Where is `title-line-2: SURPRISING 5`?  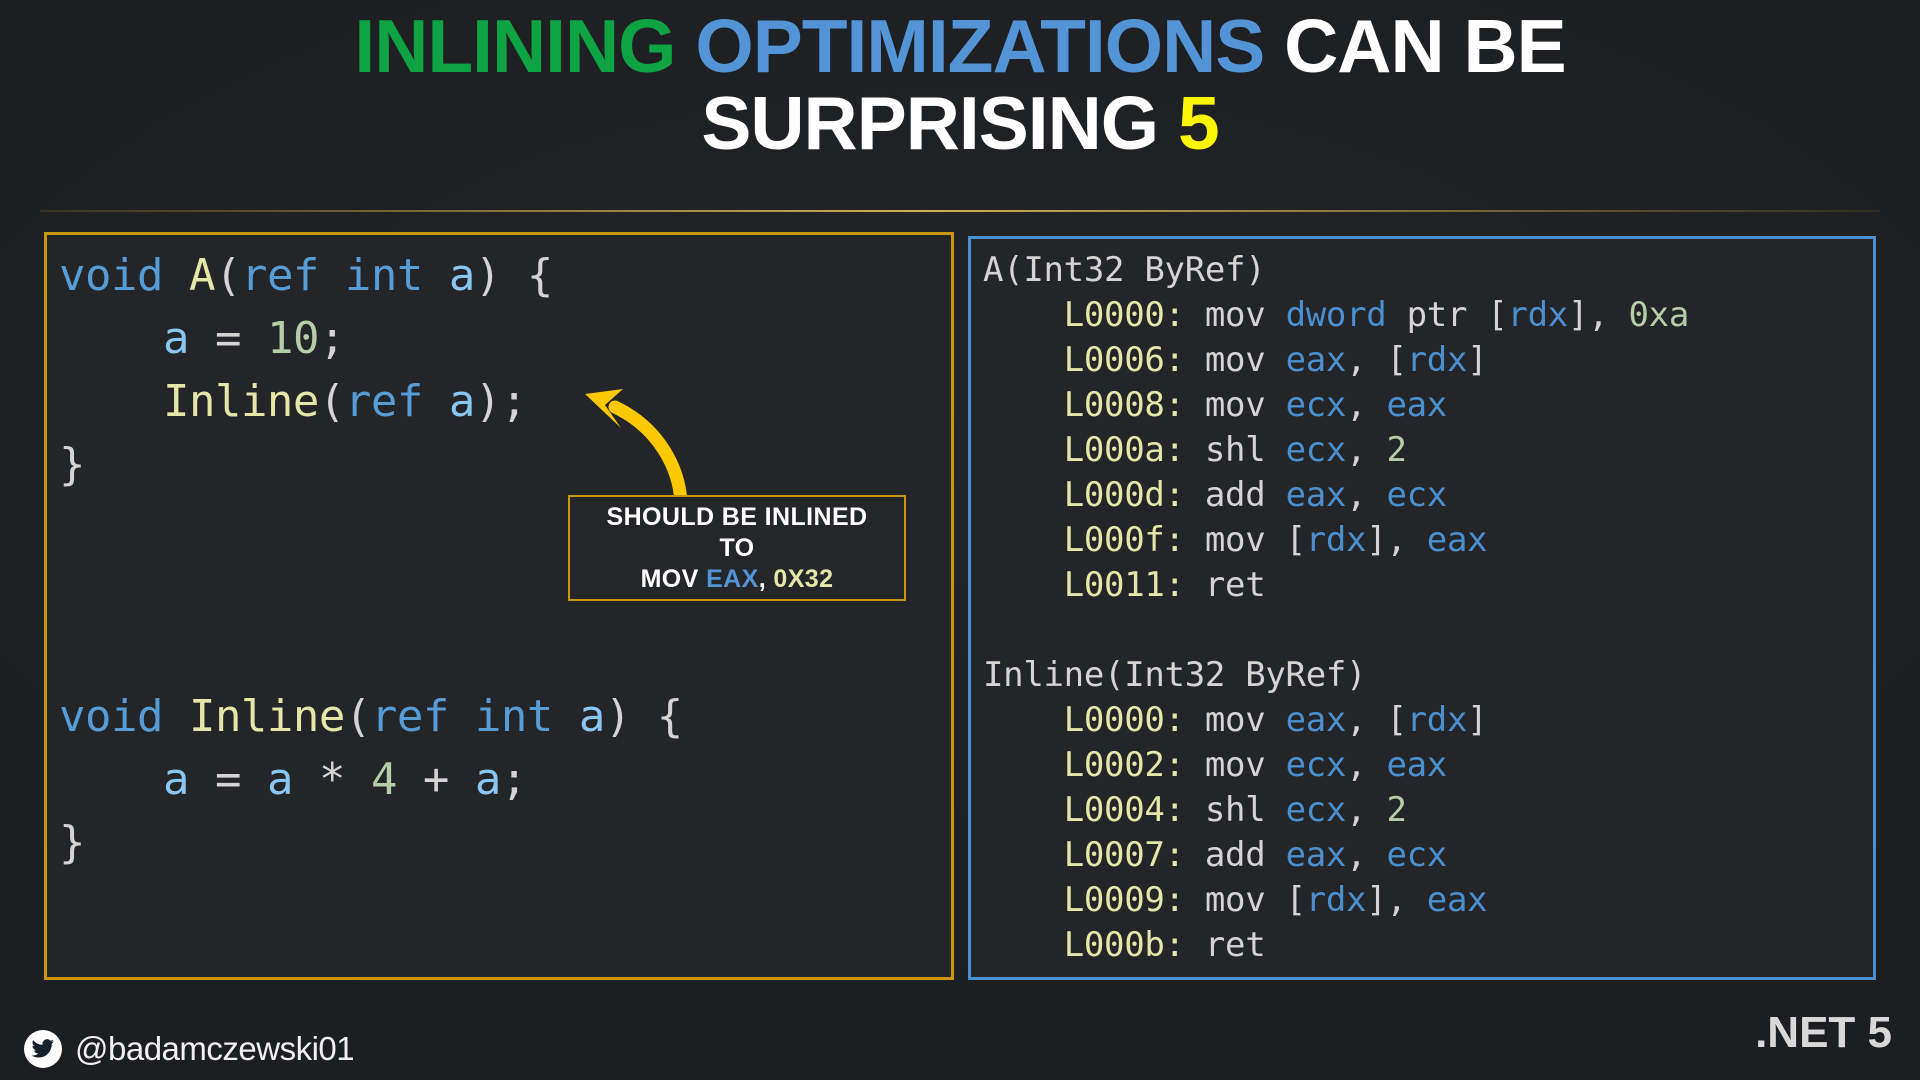
title-line-2: SURPRISING 5 is located at coordinates (960, 123).